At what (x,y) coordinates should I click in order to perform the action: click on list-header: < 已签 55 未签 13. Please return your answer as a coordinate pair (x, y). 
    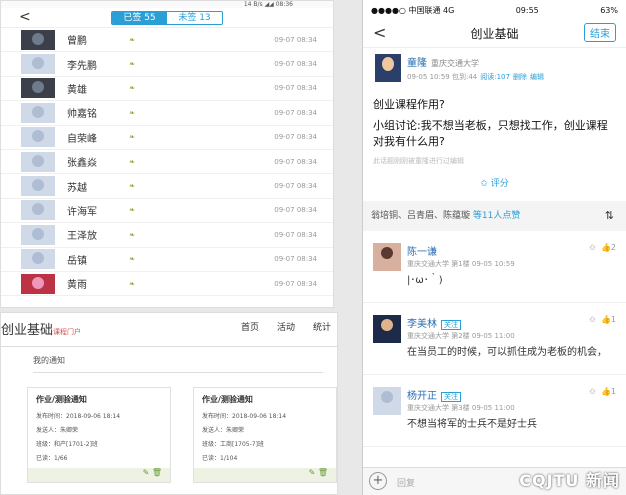
    Looking at the image, I should click on (167, 18).